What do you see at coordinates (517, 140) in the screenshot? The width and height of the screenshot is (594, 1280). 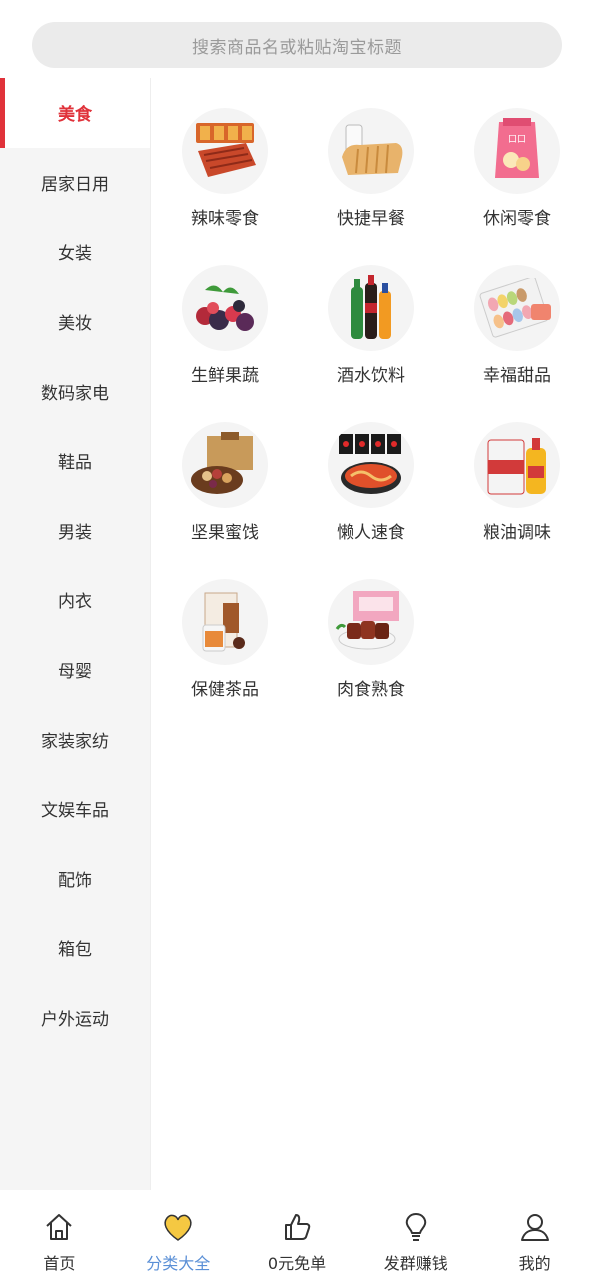 I see `svg-text: 口口` at bounding box center [517, 140].